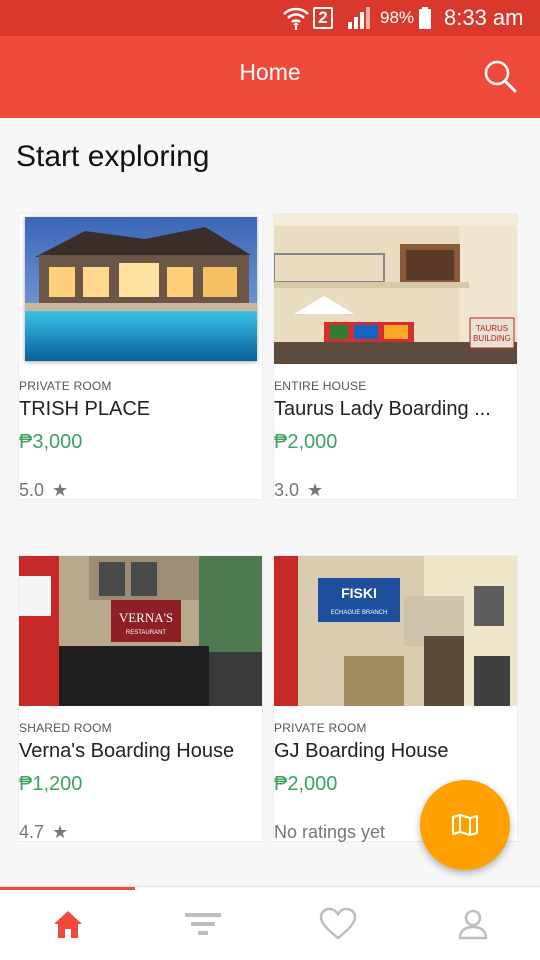 This screenshot has height=960, width=540. What do you see at coordinates (397, 17) in the screenshot?
I see `battery-percent: 98%` at bounding box center [397, 17].